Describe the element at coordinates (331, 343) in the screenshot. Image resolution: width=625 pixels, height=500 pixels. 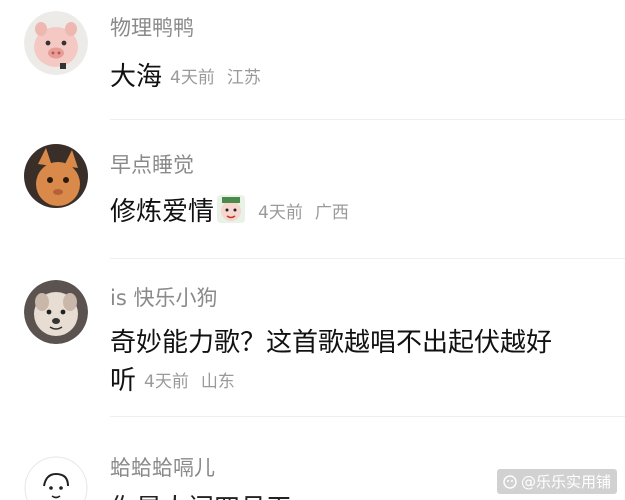
I see `comment-text-line: 奇妙能力歌？这首歌越唱不出起伏越好` at that location.